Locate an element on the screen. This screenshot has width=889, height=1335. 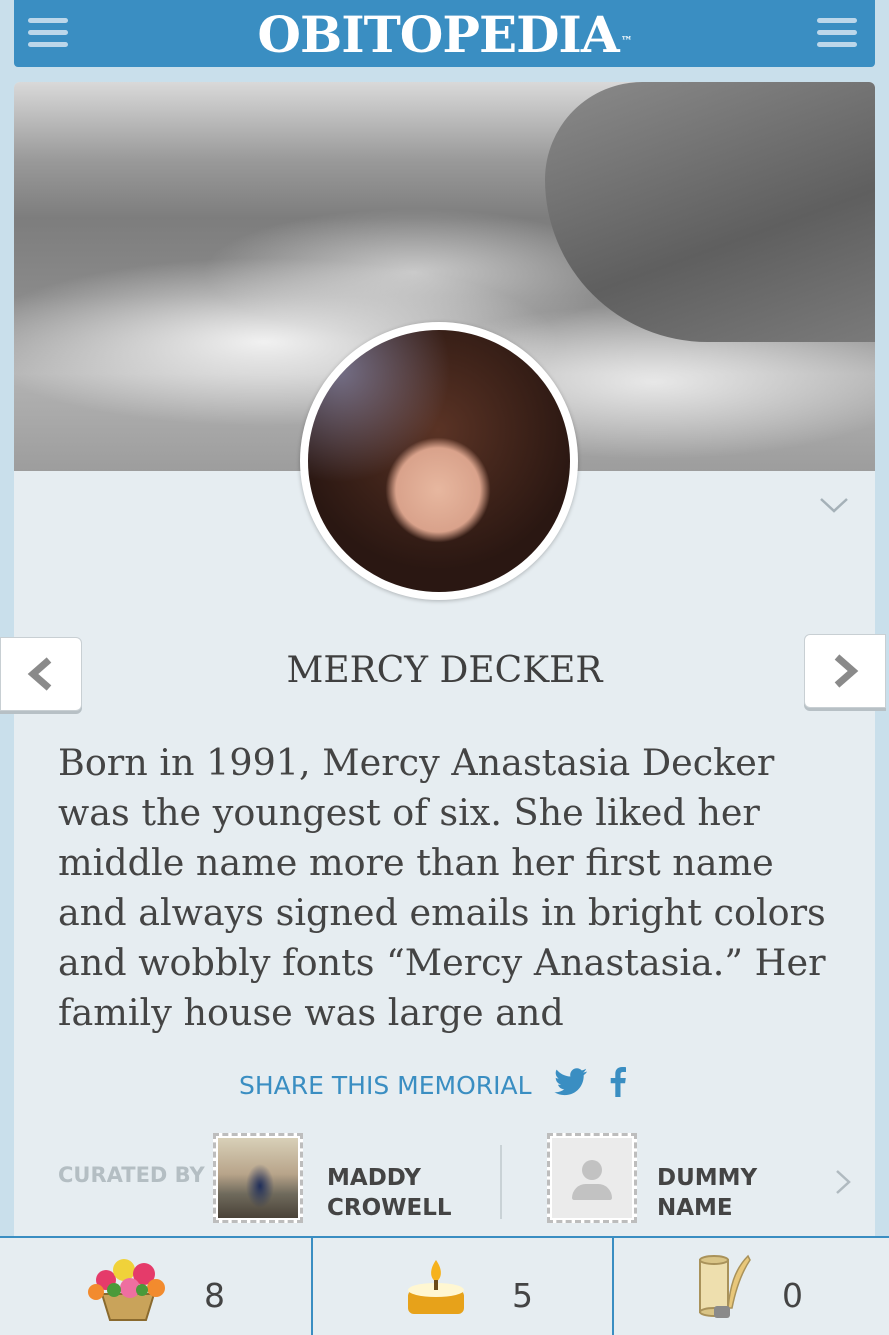
facebook-icon is located at coordinates (618, 1085).